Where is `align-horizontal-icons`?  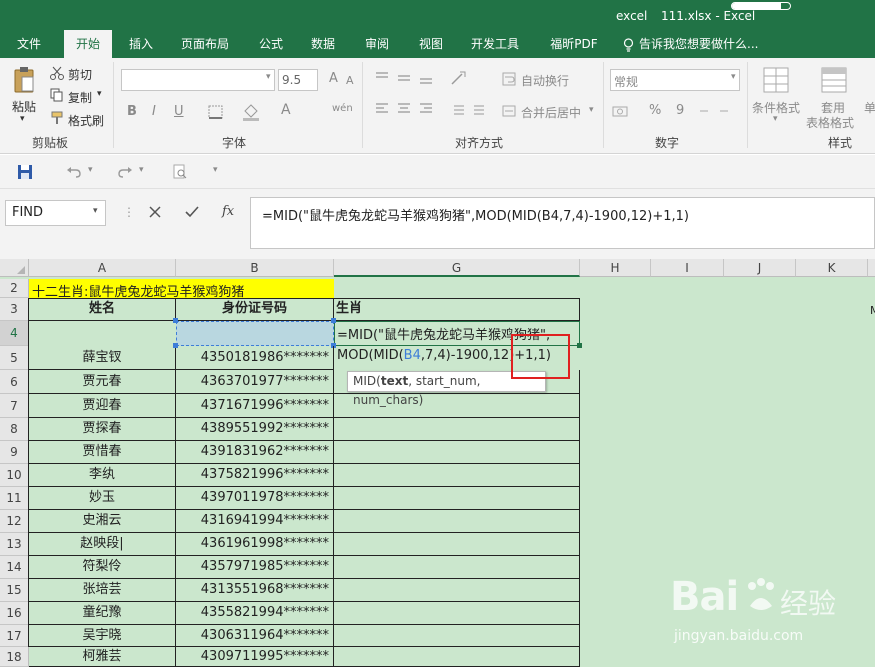
align-horizontal-icons is located at coordinates (406, 109).